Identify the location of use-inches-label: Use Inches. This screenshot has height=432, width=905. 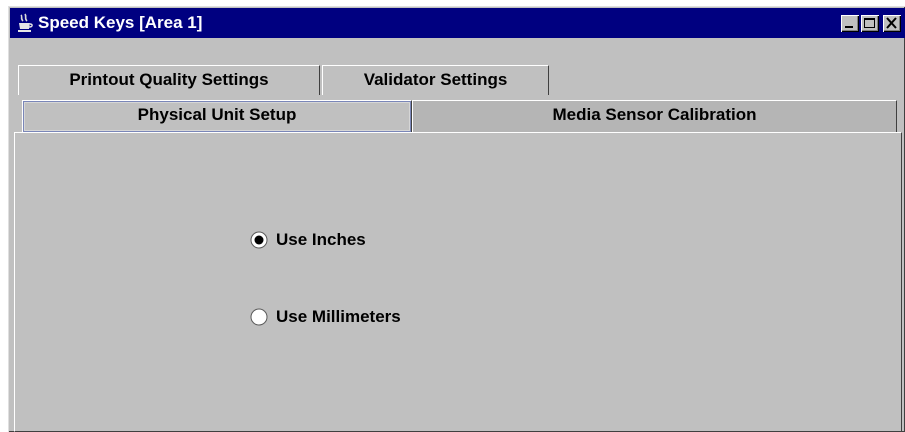
(321, 239).